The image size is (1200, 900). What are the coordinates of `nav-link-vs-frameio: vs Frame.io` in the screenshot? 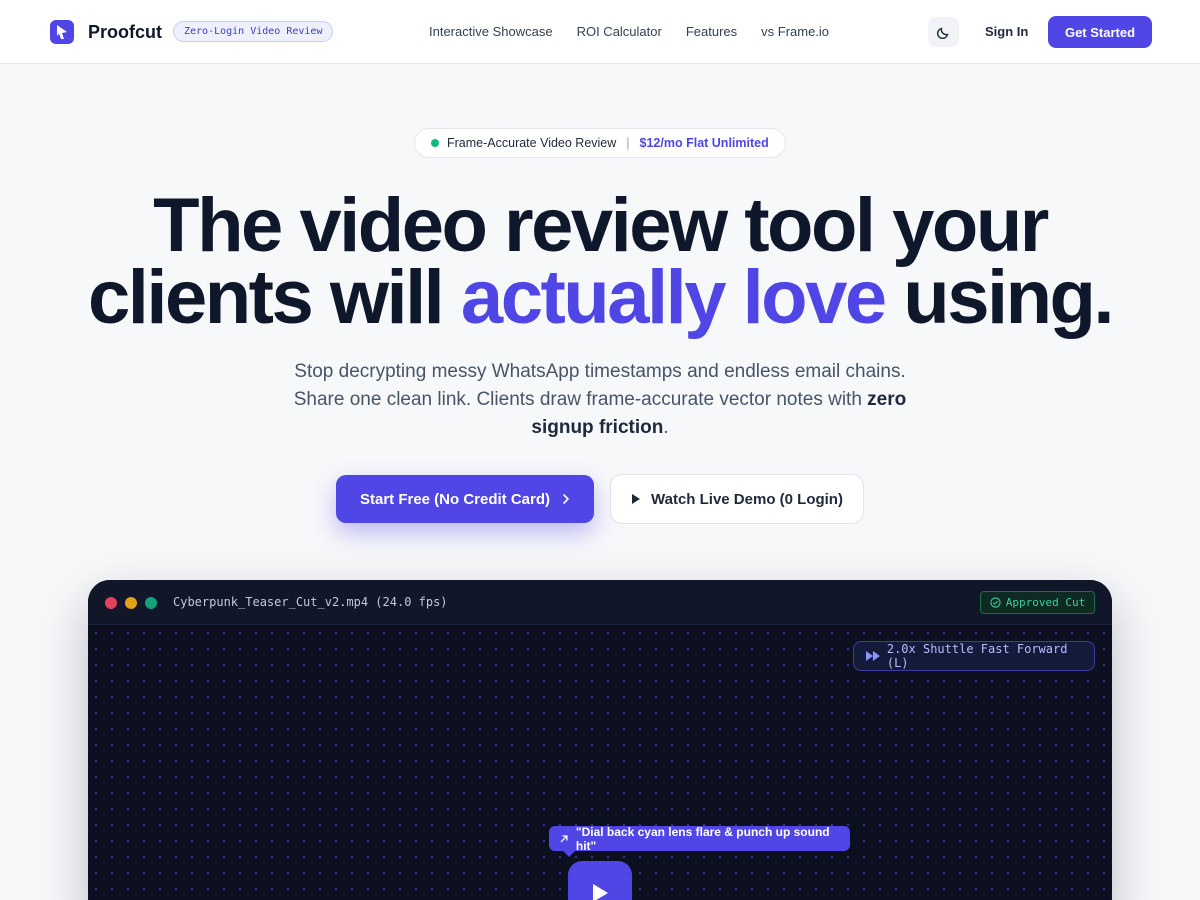 It's located at (795, 32).